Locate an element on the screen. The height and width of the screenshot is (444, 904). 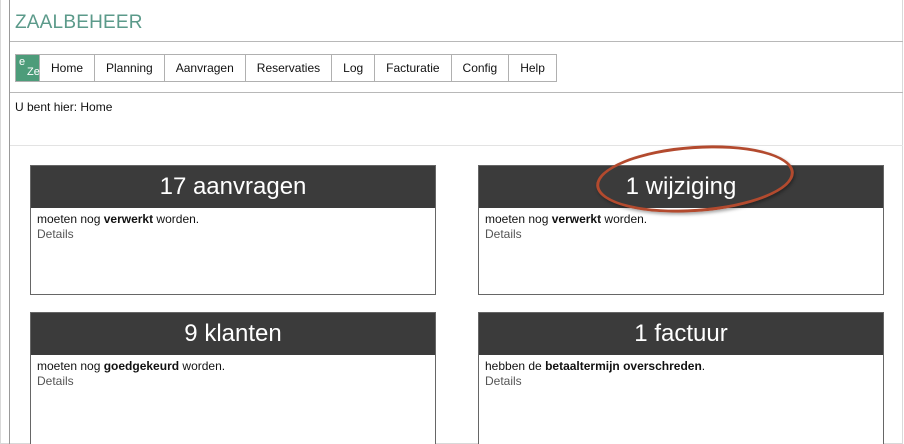
nav-item-aanvragen: Aanvragen is located at coordinates (205, 68).